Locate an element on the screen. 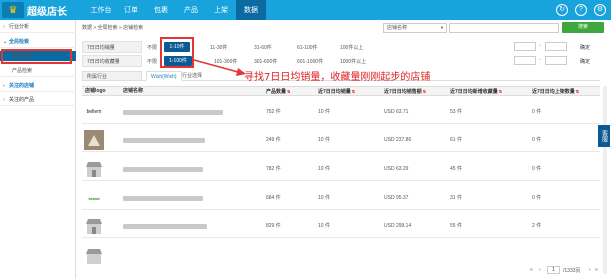  table-row: bellem 752 件 10 件 USD 63.71 53 件 0 件 is located at coordinates (341, 112).